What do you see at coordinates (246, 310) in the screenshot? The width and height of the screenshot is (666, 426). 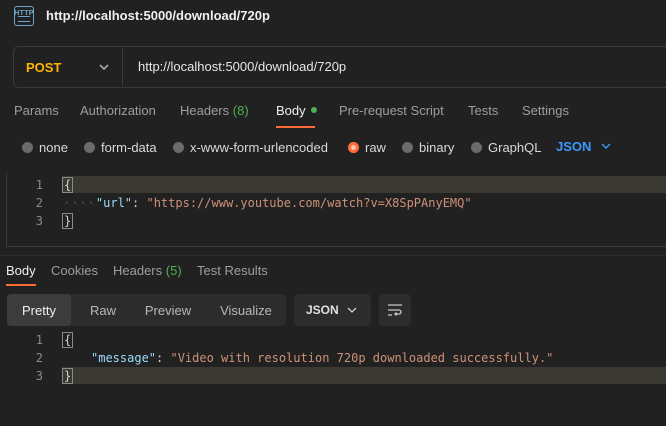 I see `view-visualize-button: Visualize` at bounding box center [246, 310].